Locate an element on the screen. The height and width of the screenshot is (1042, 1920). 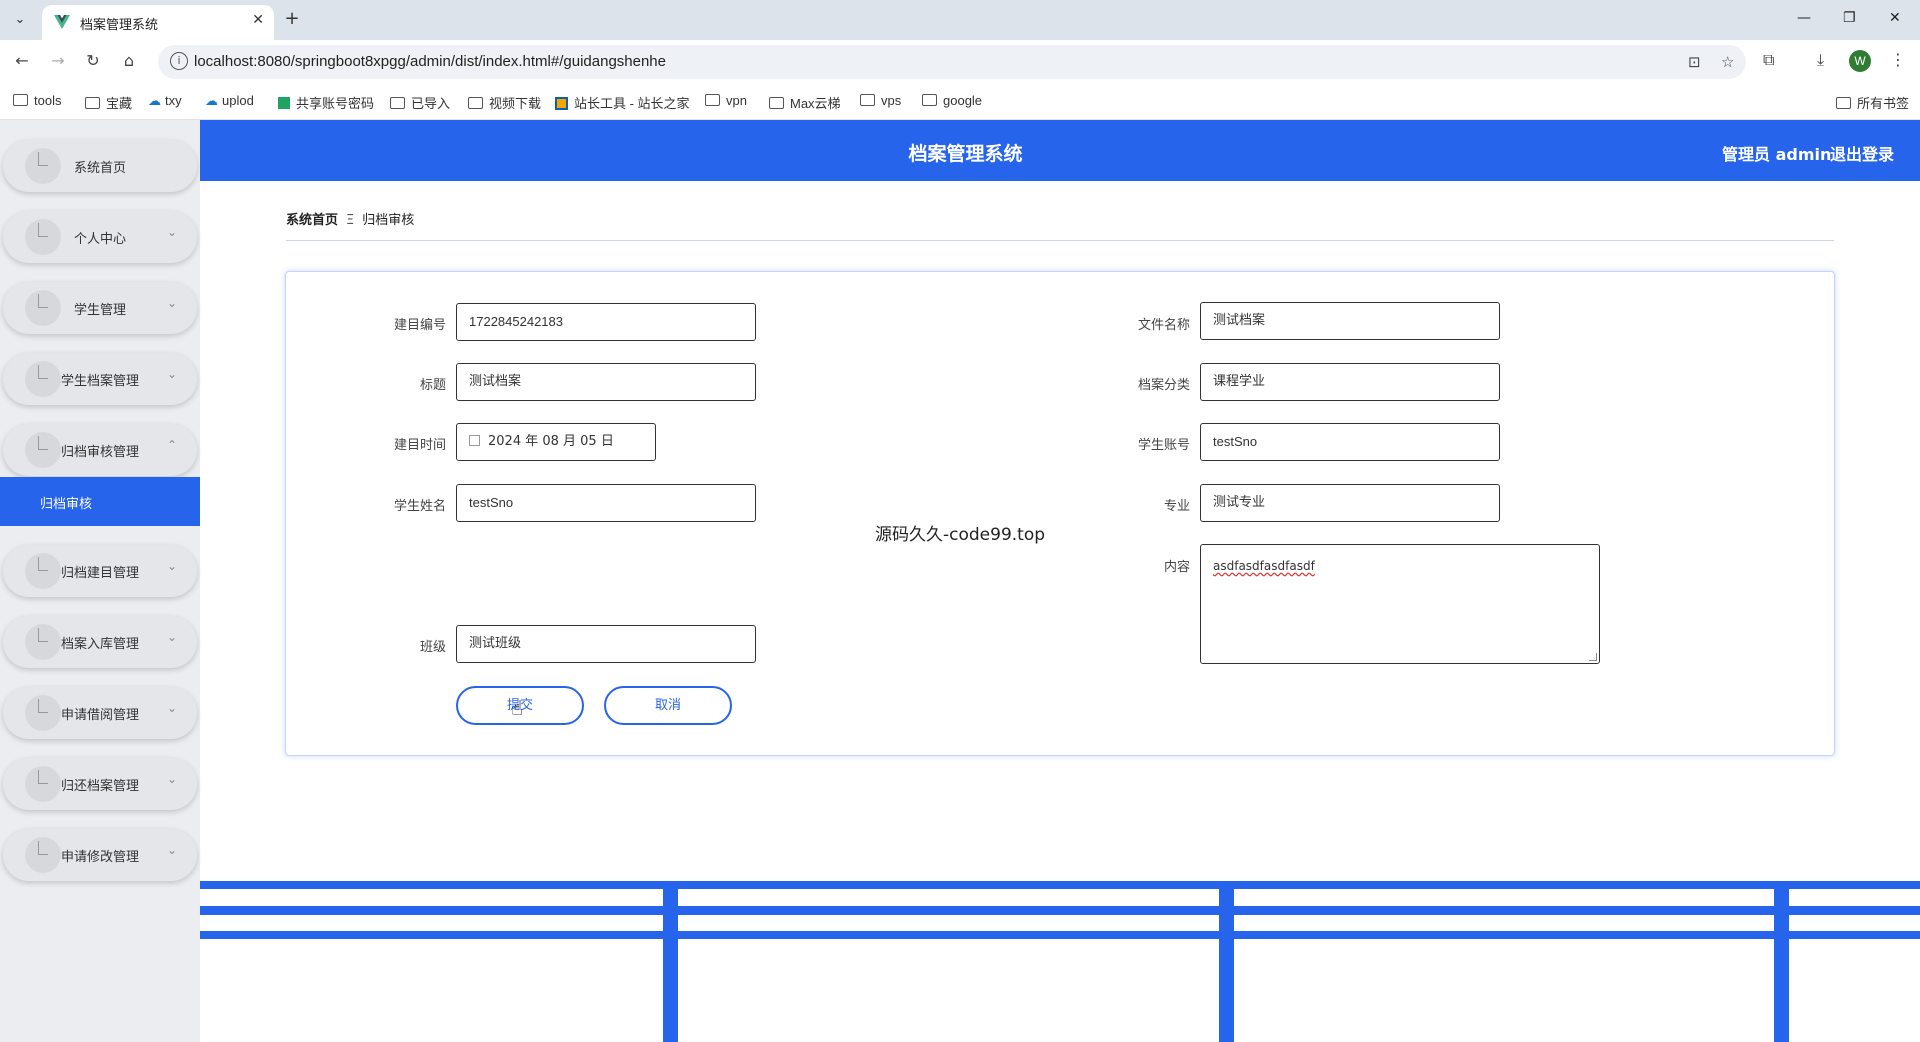
bookmark-max-ladder: Max云梯 is located at coordinates (805, 102).